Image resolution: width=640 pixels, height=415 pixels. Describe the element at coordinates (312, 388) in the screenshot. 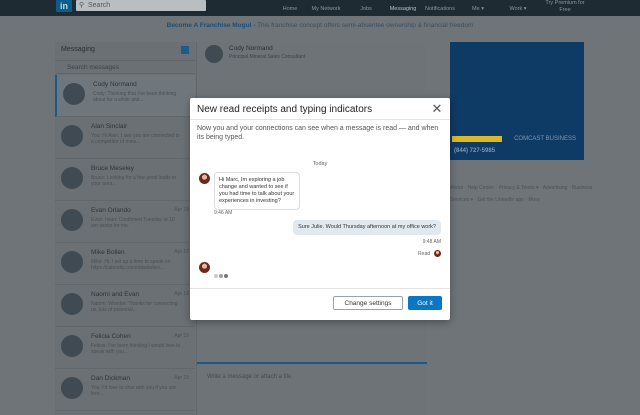

I see `message-compose-box: Write a message or attach a file` at that location.